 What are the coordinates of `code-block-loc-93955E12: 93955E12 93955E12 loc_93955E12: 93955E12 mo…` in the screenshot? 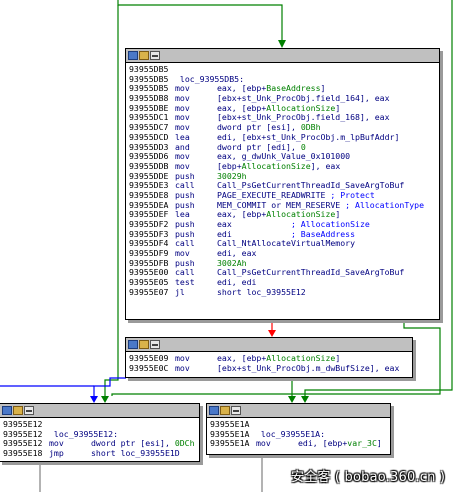 It's located at (100, 432).